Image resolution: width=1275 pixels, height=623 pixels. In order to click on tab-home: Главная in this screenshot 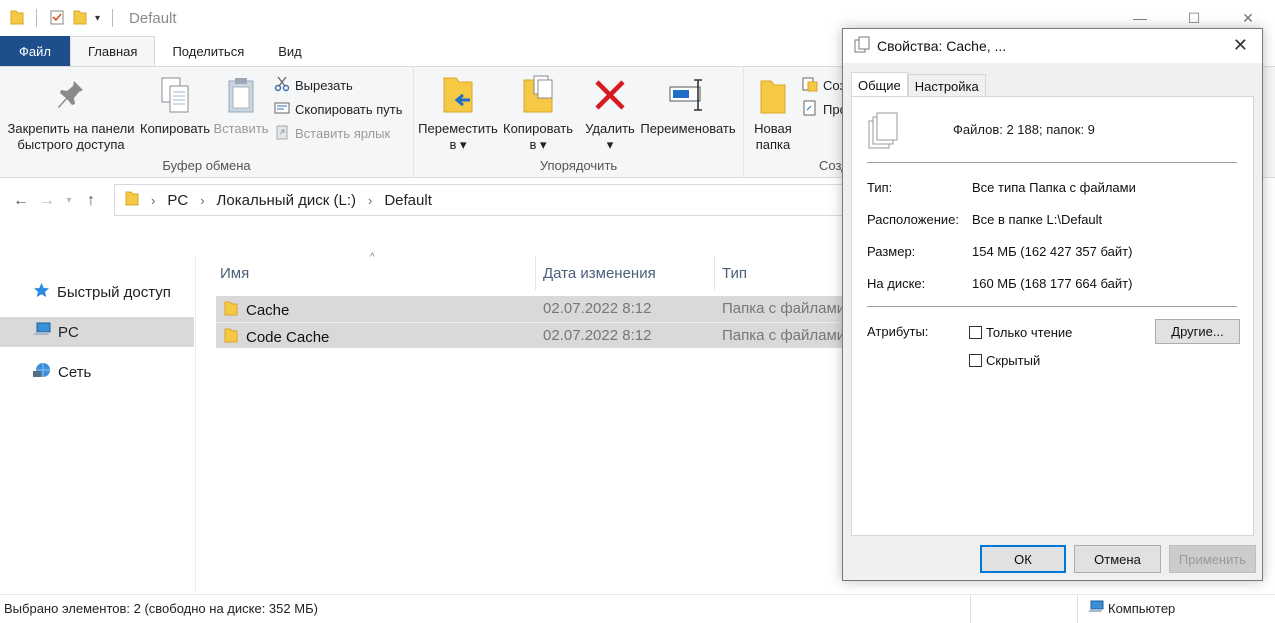, I will do `click(112, 51)`.